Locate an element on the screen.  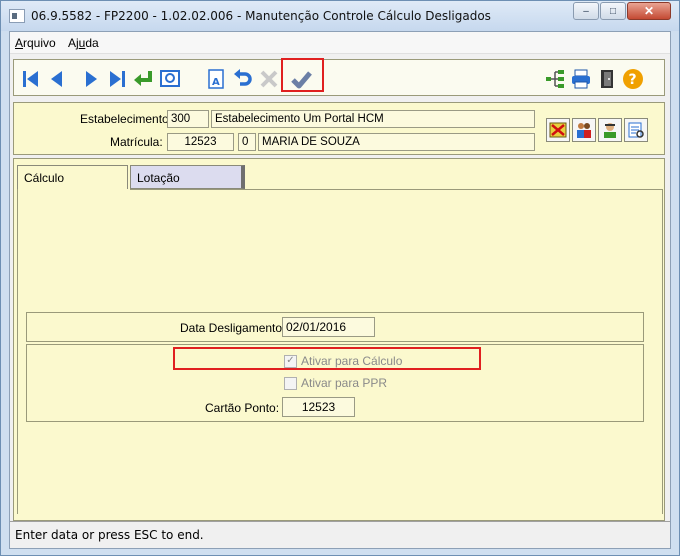
person-button is located at coordinates (610, 130).